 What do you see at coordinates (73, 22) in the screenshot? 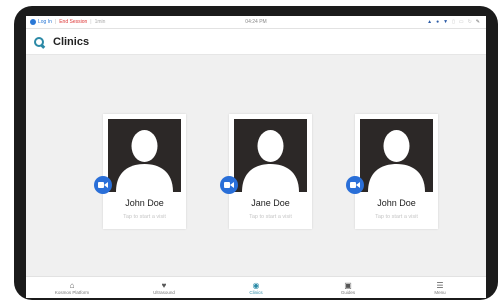
I see `end-session-button: End Session` at bounding box center [73, 22].